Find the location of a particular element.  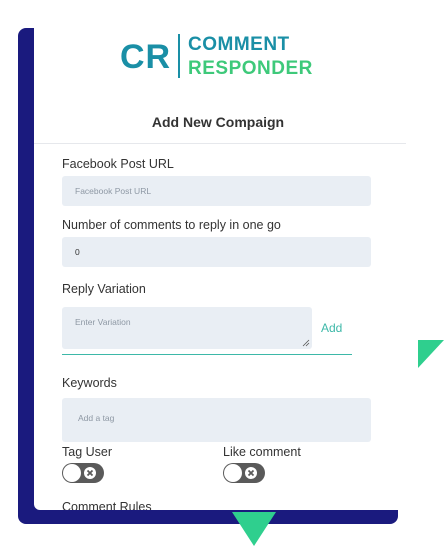

keywords-tag-input: Add a tag is located at coordinates (216, 420).